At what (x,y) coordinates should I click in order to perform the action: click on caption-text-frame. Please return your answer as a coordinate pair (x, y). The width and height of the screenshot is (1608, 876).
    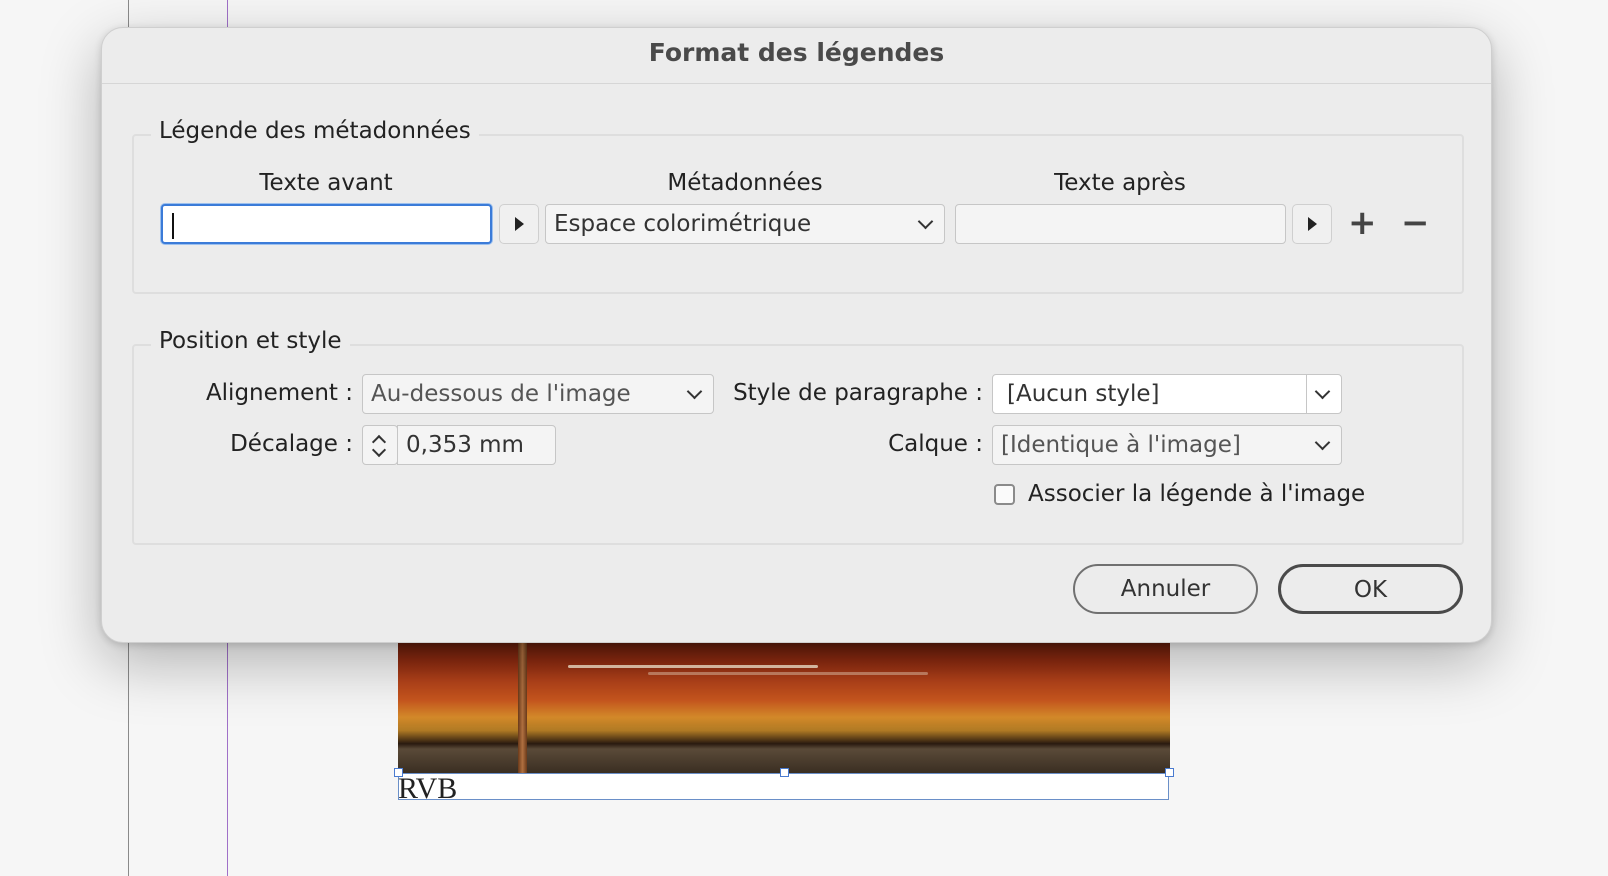
    Looking at the image, I should click on (783, 786).